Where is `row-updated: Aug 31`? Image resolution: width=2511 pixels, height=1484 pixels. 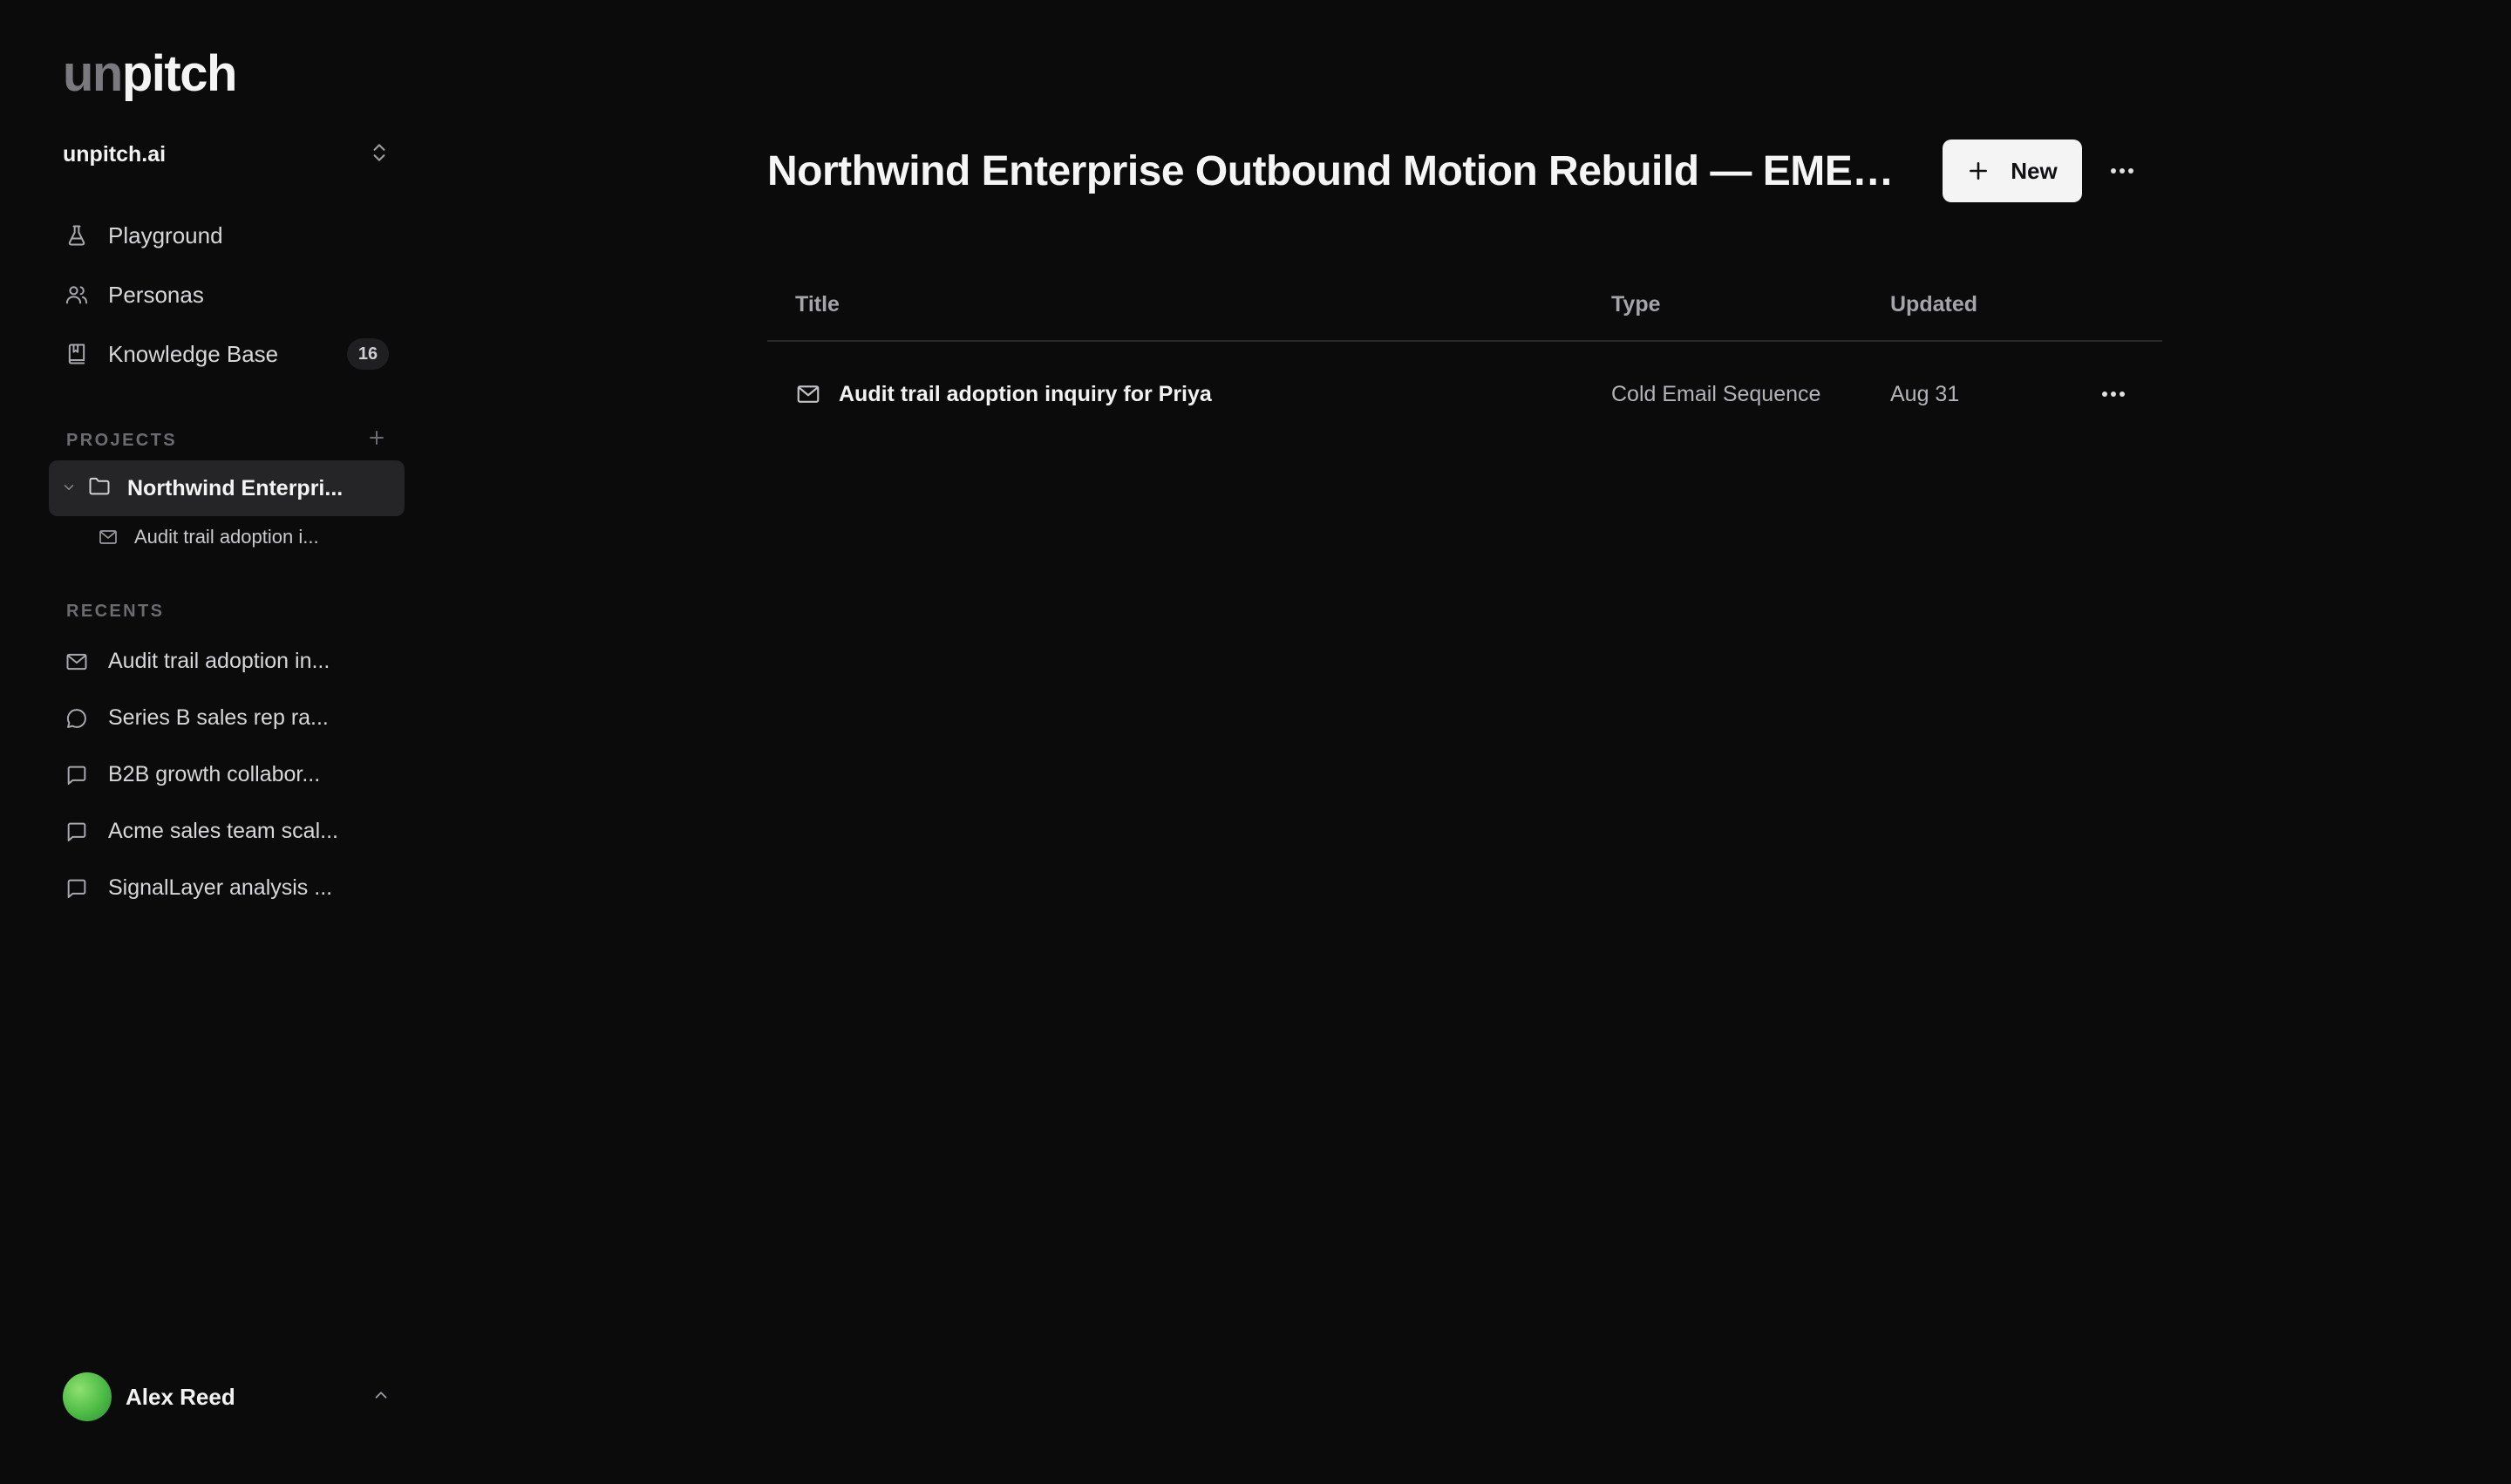
row-updated: Aug 31 is located at coordinates (1925, 393).